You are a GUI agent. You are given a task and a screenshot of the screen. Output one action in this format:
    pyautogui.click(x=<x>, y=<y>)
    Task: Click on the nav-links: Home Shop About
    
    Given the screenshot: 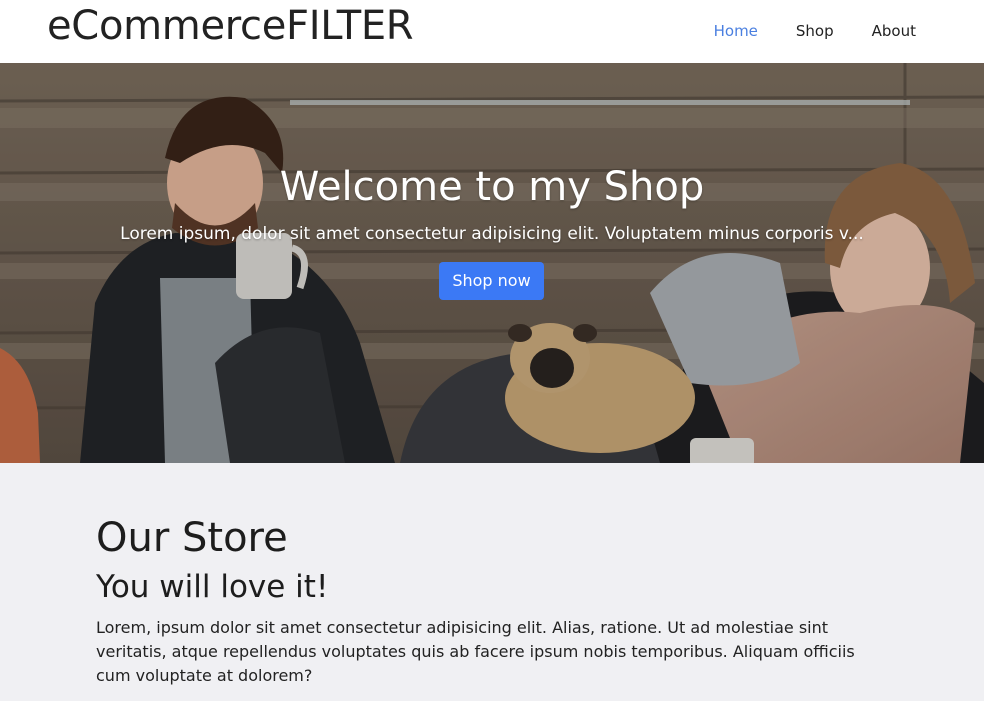 What is the action you would take?
    pyautogui.click(x=796, y=31)
    